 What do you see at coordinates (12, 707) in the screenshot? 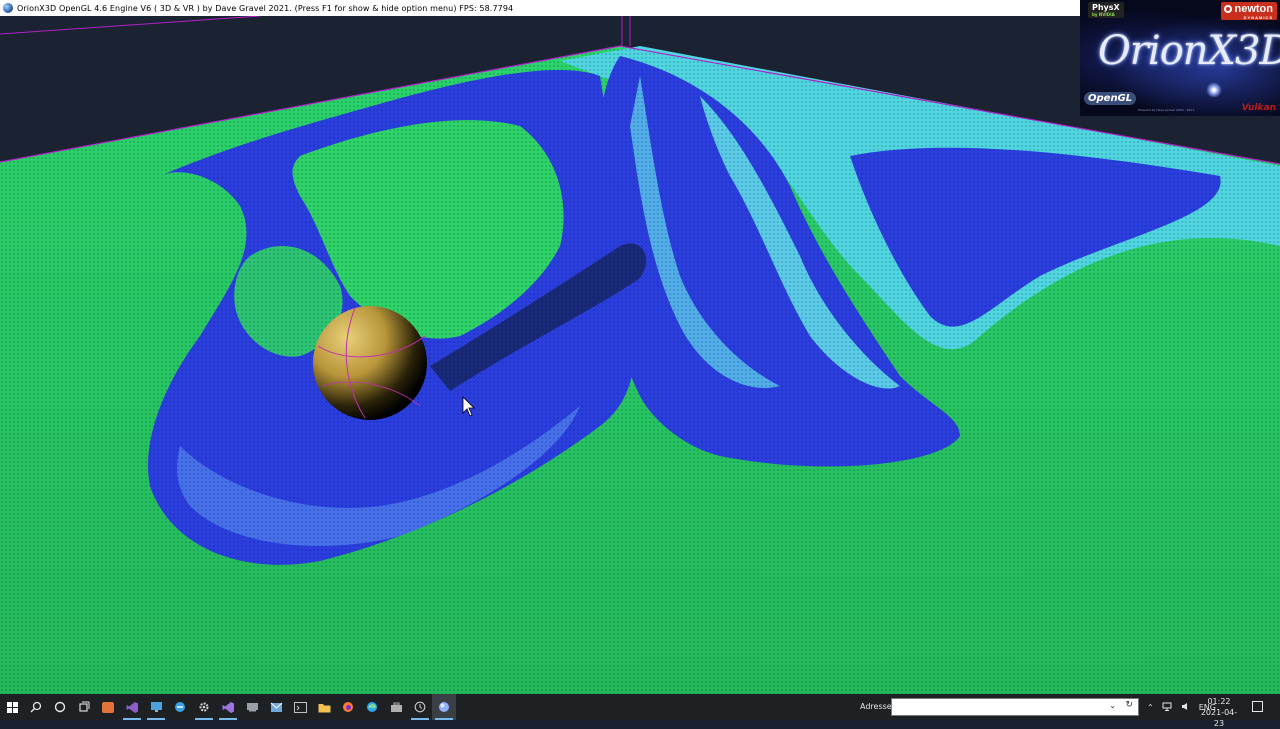
I see `start-windows-icon` at bounding box center [12, 707].